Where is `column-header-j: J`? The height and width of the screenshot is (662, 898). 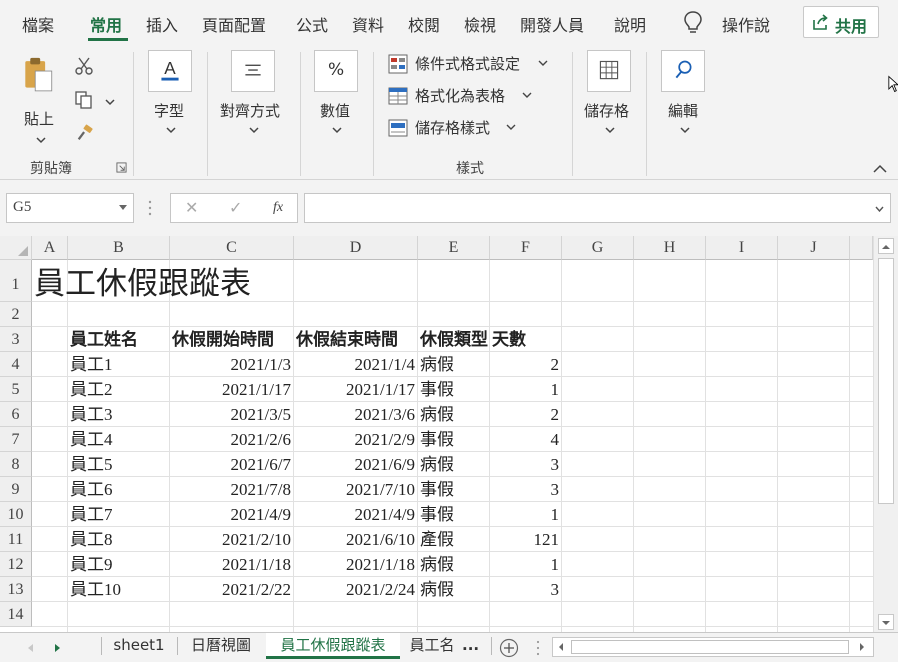 column-header-j: J is located at coordinates (814, 248).